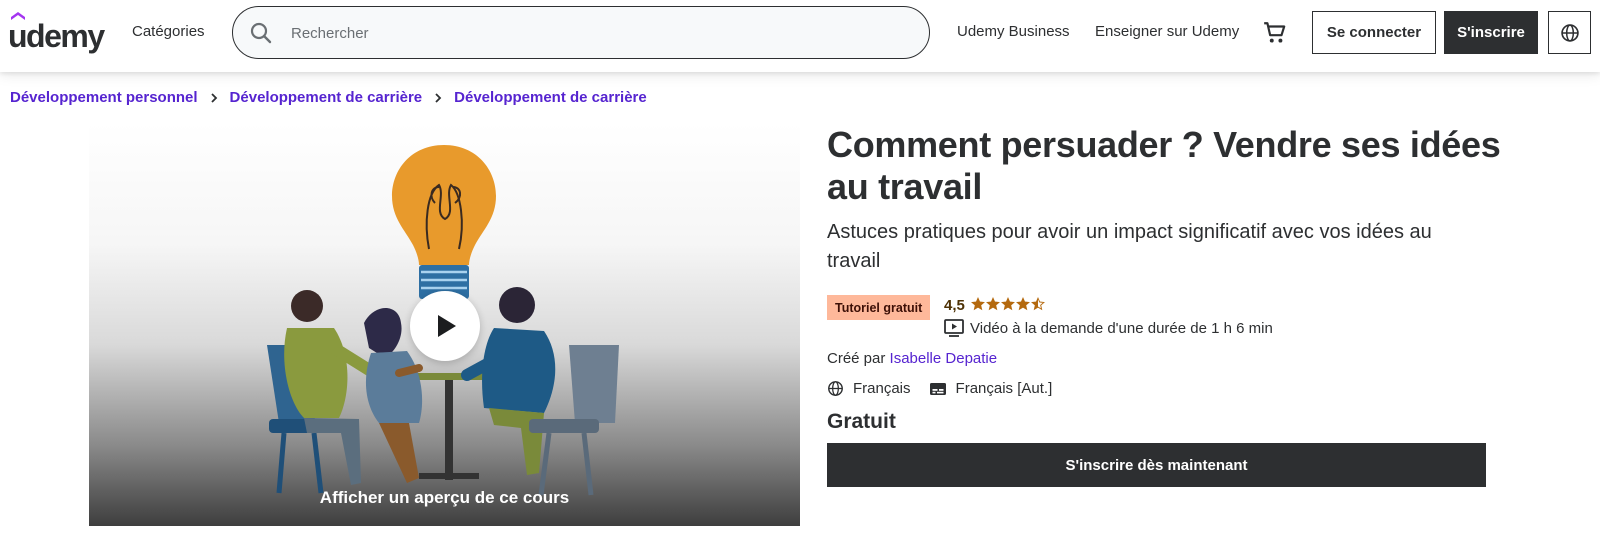  I want to click on language-row: Français Français [Aut.], so click(939, 388).